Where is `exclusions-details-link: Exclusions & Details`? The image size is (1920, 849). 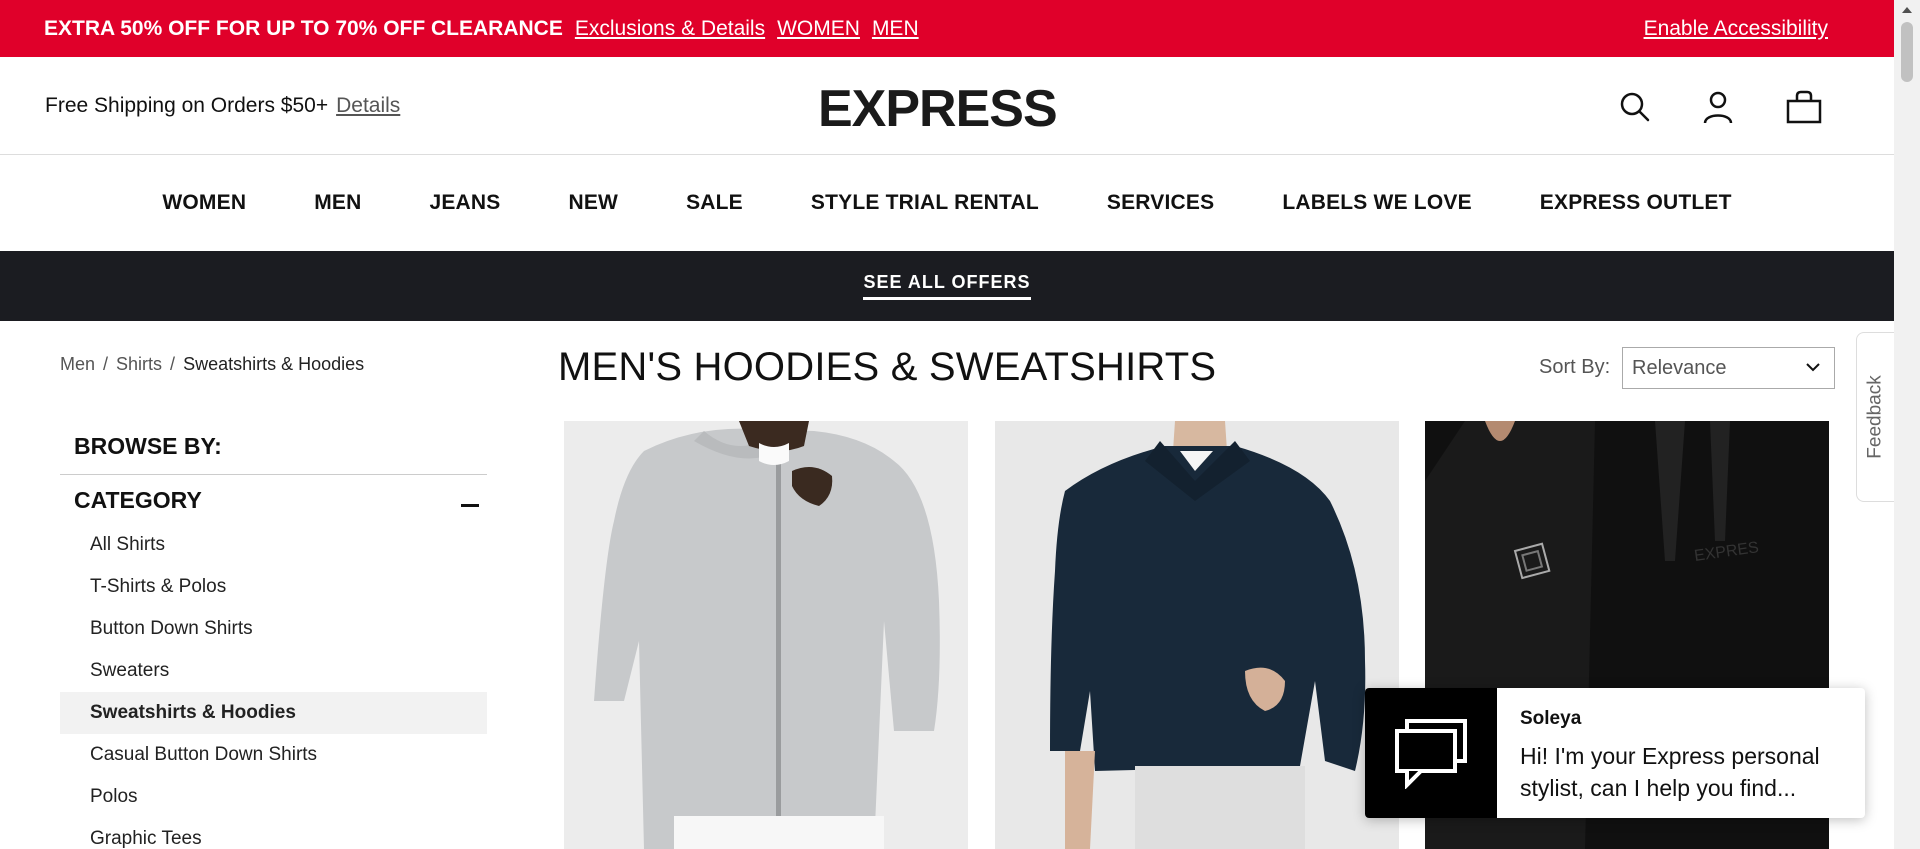
exclusions-details-link: Exclusions & Details is located at coordinates (670, 29).